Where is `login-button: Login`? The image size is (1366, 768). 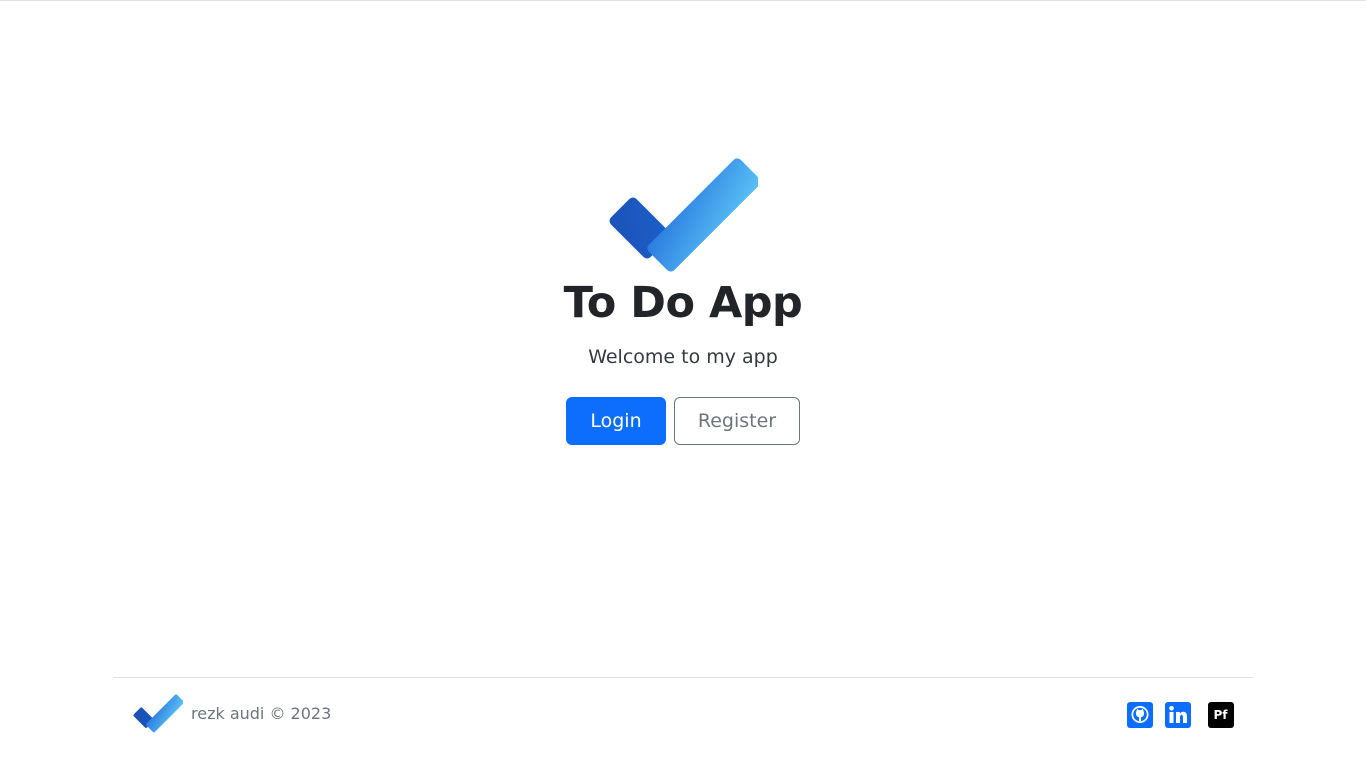
login-button: Login is located at coordinates (616, 421).